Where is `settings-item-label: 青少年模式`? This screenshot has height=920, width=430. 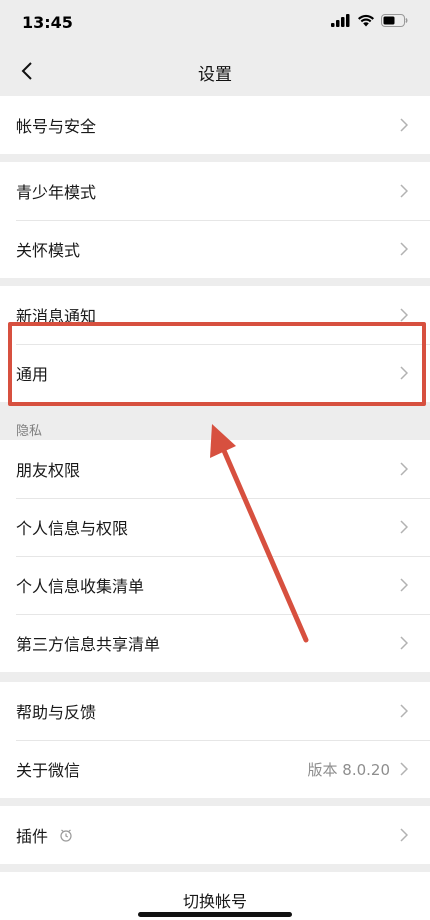
settings-item-label: 青少年模式 is located at coordinates (56, 192).